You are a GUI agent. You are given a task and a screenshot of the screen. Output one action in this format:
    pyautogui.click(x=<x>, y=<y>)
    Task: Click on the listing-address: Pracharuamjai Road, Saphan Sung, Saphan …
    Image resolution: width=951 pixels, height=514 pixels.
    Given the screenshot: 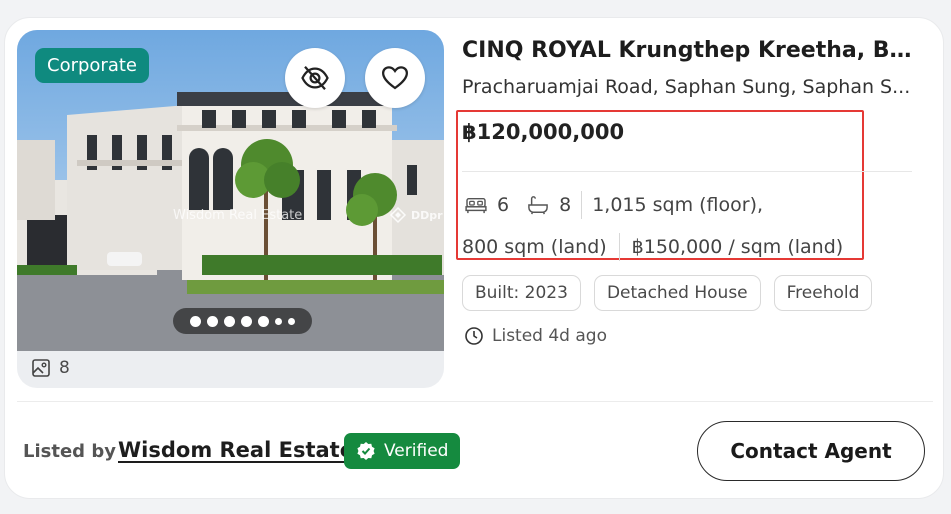 What is the action you would take?
    pyautogui.click(x=686, y=87)
    